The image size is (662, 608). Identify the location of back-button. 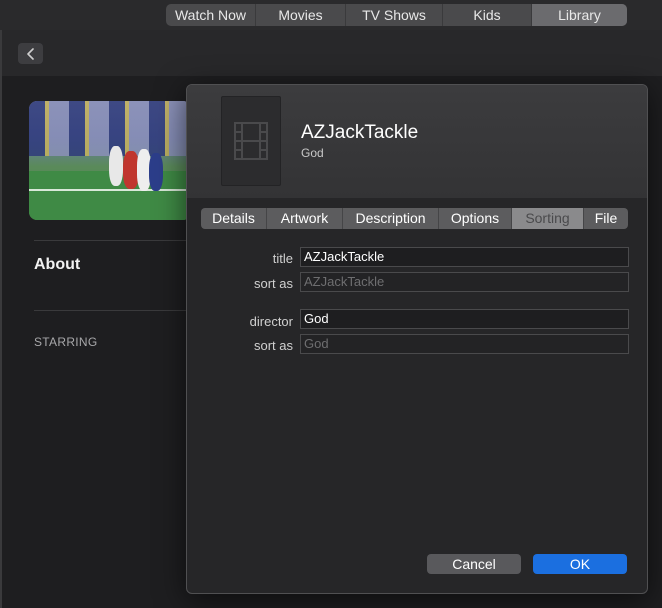
(30, 53).